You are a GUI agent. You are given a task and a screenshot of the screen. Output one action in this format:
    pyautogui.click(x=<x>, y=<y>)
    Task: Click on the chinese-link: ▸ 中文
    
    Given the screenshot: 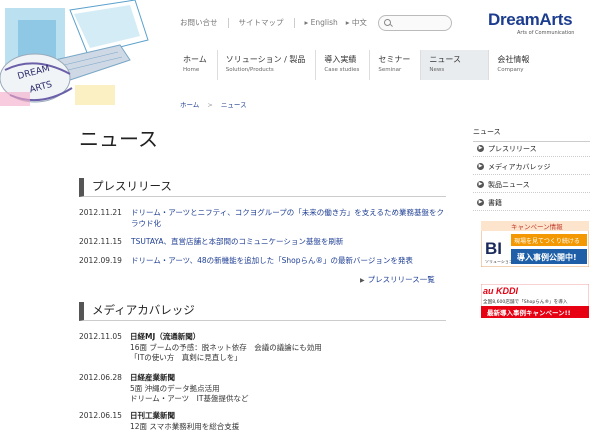 What is the action you would take?
    pyautogui.click(x=356, y=22)
    